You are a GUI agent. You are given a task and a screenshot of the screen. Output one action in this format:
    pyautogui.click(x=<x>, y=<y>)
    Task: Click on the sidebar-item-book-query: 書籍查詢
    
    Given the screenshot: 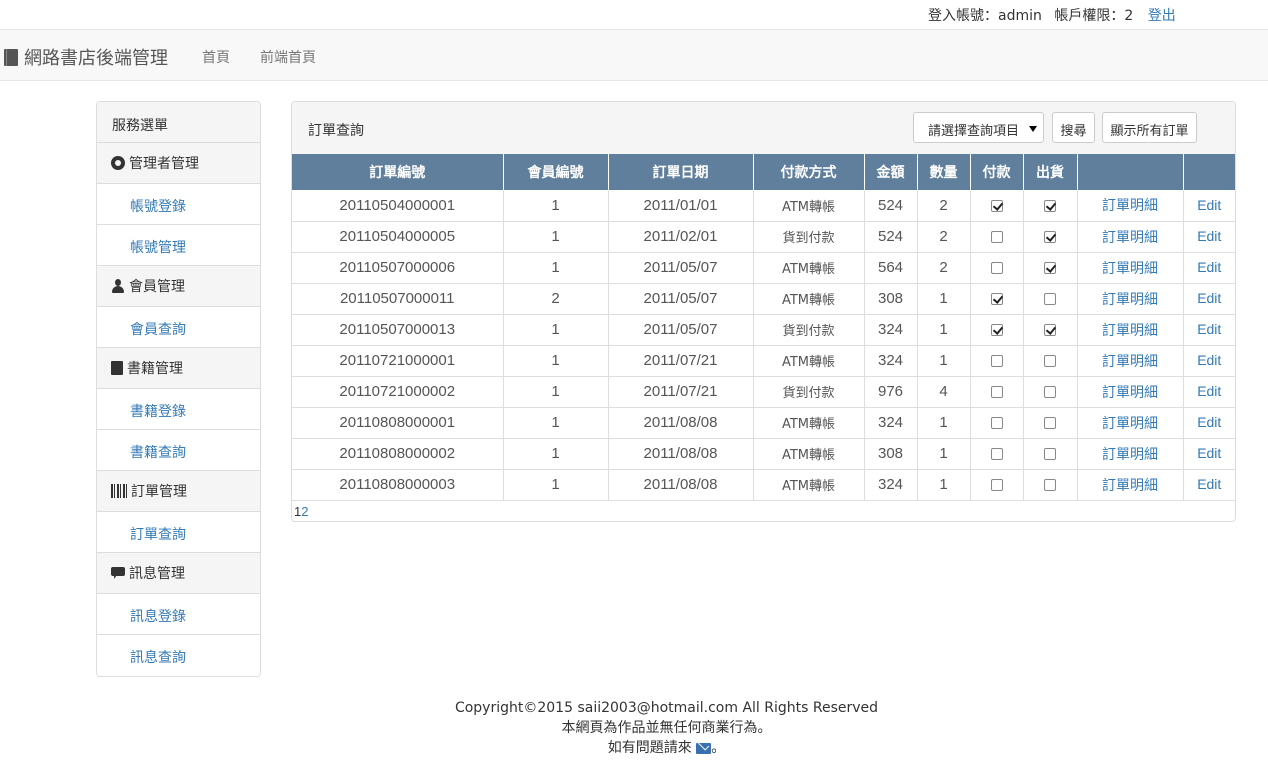 What is the action you would take?
    pyautogui.click(x=178, y=450)
    